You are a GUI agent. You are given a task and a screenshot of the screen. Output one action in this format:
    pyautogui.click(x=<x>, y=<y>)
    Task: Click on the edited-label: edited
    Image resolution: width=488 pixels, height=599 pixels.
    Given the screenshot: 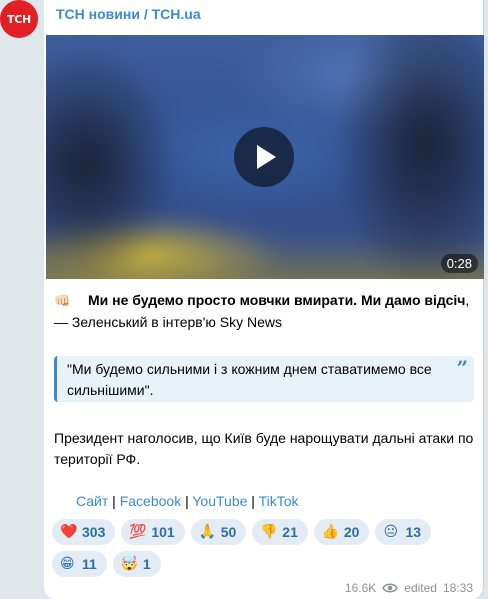 What is the action you would take?
    pyautogui.click(x=420, y=588)
    